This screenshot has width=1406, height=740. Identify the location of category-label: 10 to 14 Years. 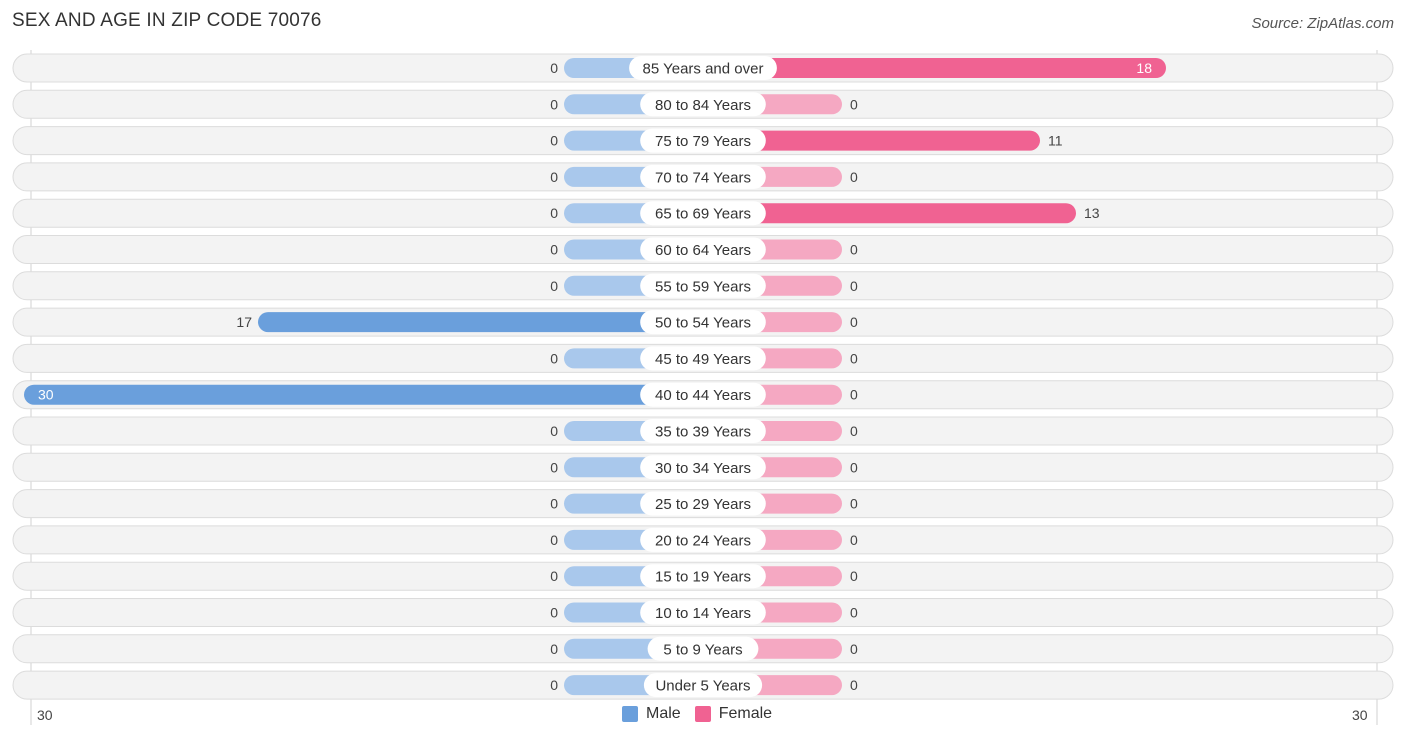
(703, 613).